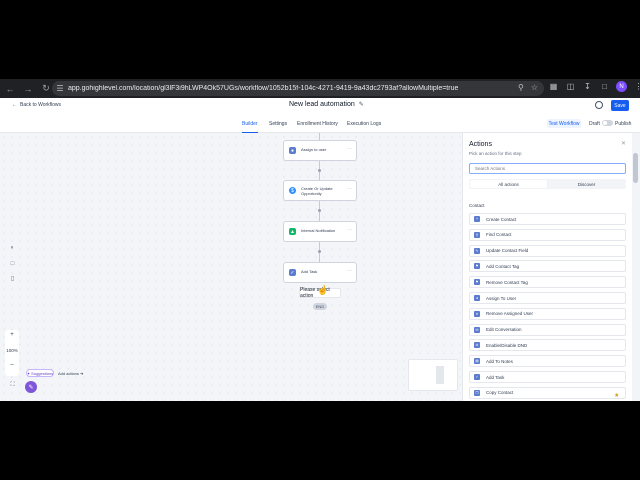 Image resolution: width=640 pixels, height=480 pixels. I want to click on action-item-copy-contact: ❐ Copy Contact, so click(547, 392).